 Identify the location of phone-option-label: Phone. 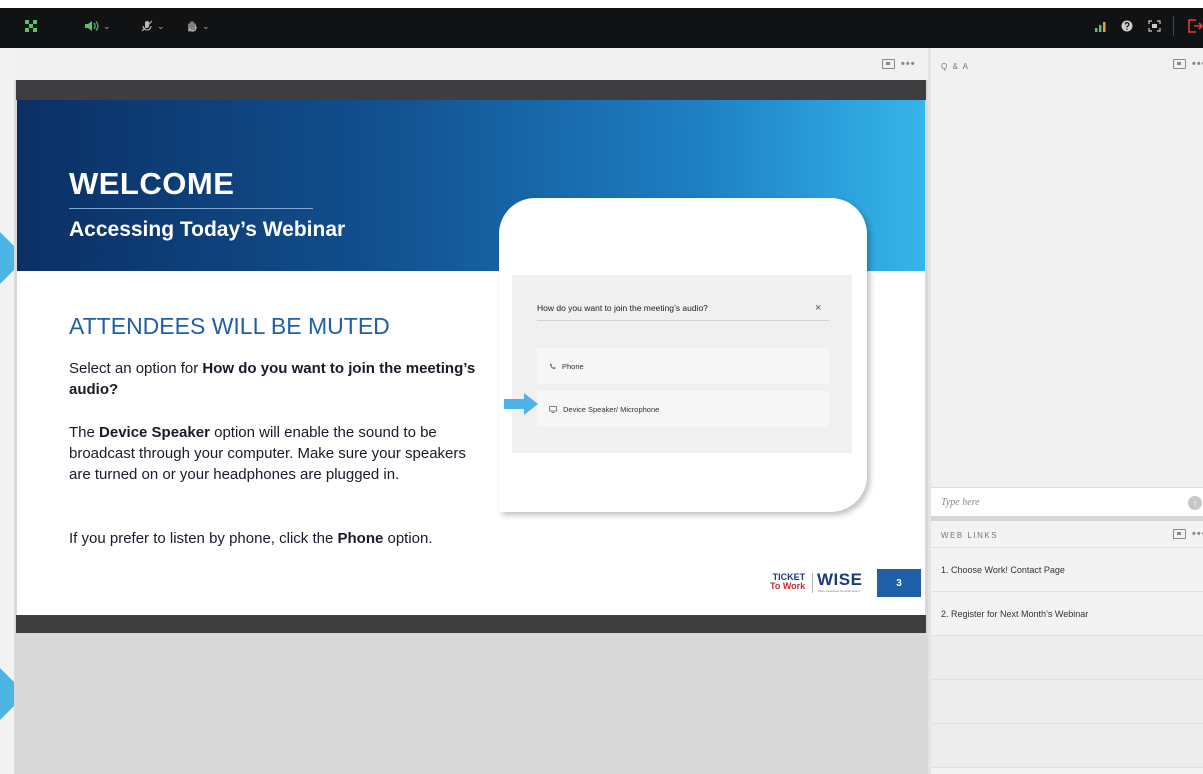
(573, 366).